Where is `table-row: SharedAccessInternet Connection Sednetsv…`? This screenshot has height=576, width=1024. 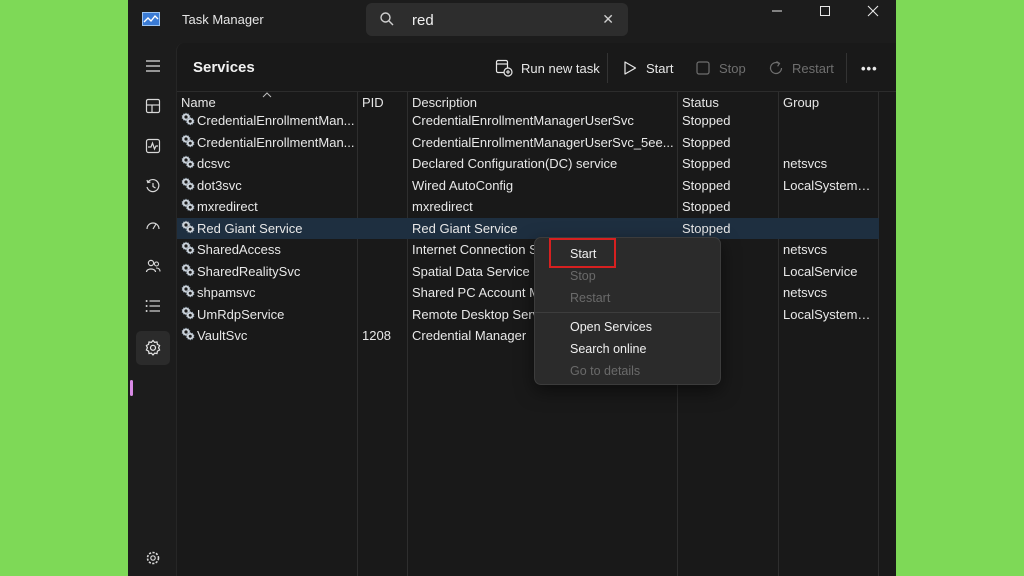
table-row: SharedAccessInternet Connection Sednetsv… is located at coordinates (528, 249).